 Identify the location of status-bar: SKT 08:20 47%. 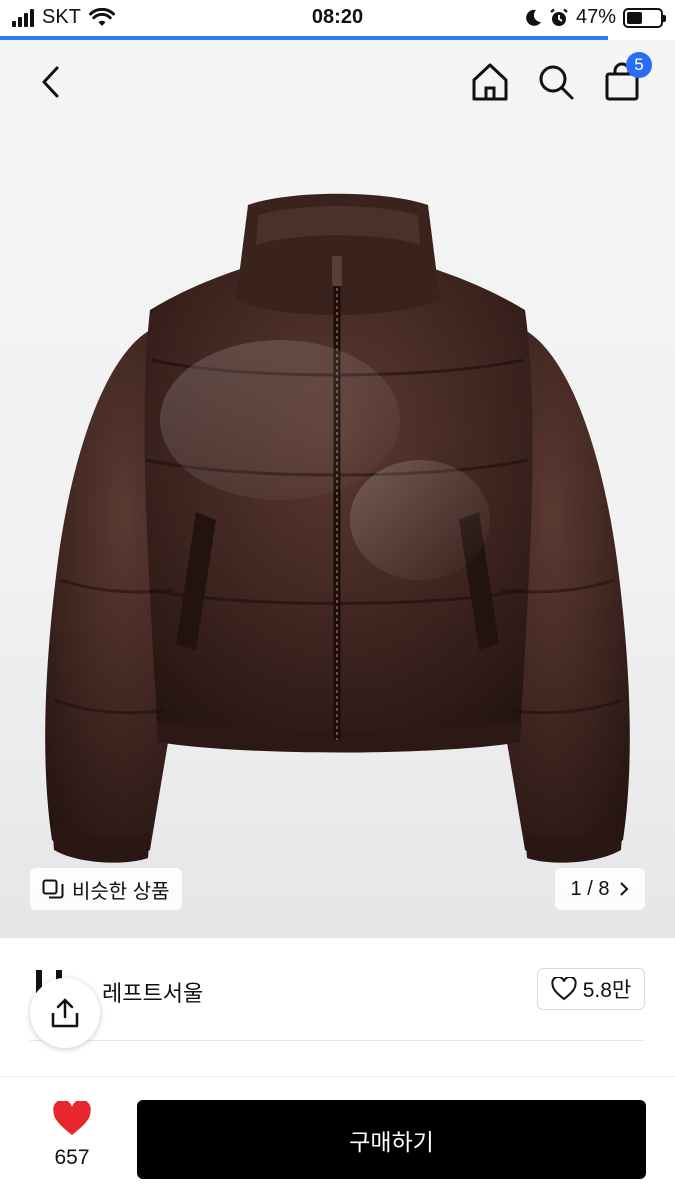
(337, 19).